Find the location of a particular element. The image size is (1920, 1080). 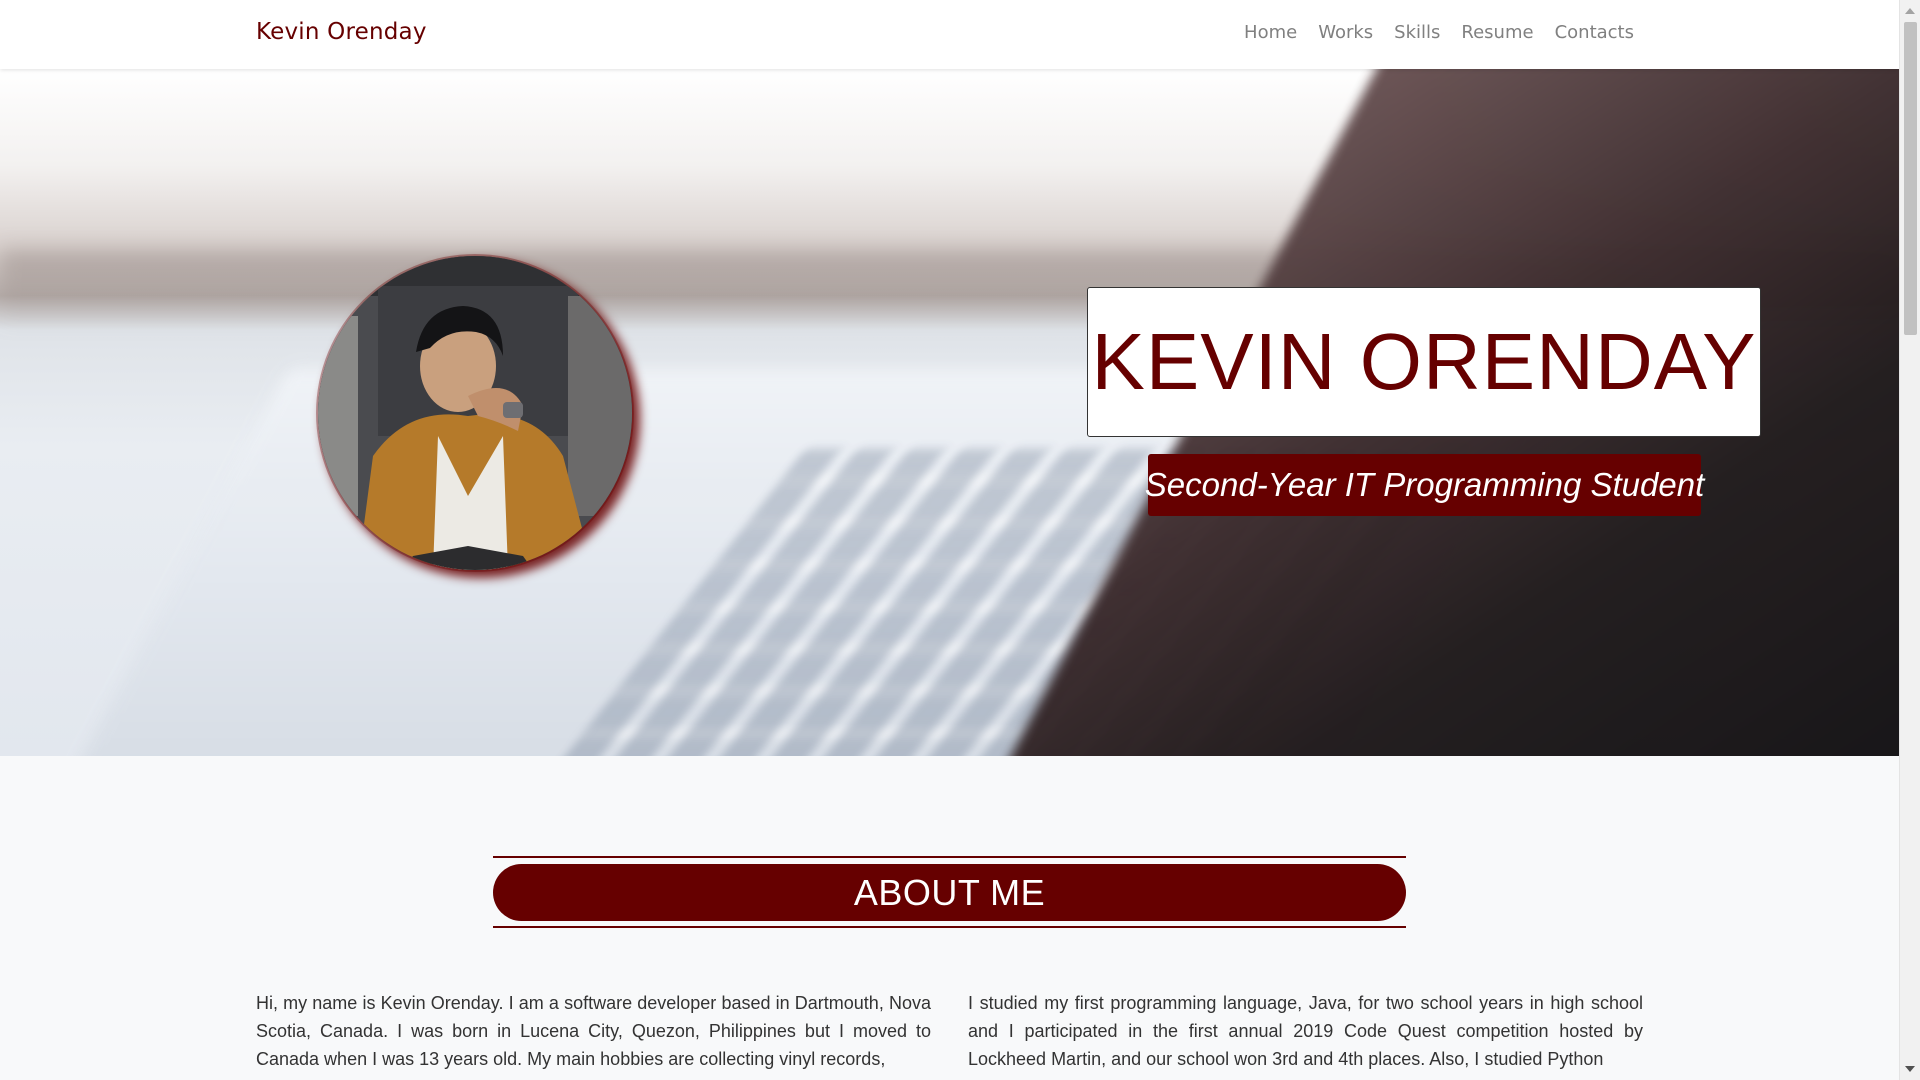

nav-link-contacts: Contacts is located at coordinates (1594, 32).